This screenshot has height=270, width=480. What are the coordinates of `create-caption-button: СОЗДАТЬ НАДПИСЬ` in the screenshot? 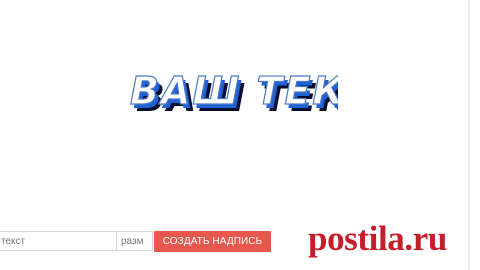 It's located at (212, 241).